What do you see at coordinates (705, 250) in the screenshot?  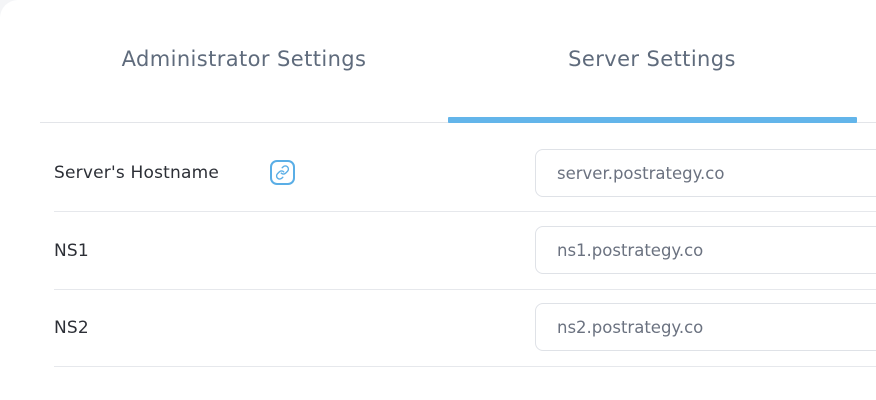 I see `ns1-input` at bounding box center [705, 250].